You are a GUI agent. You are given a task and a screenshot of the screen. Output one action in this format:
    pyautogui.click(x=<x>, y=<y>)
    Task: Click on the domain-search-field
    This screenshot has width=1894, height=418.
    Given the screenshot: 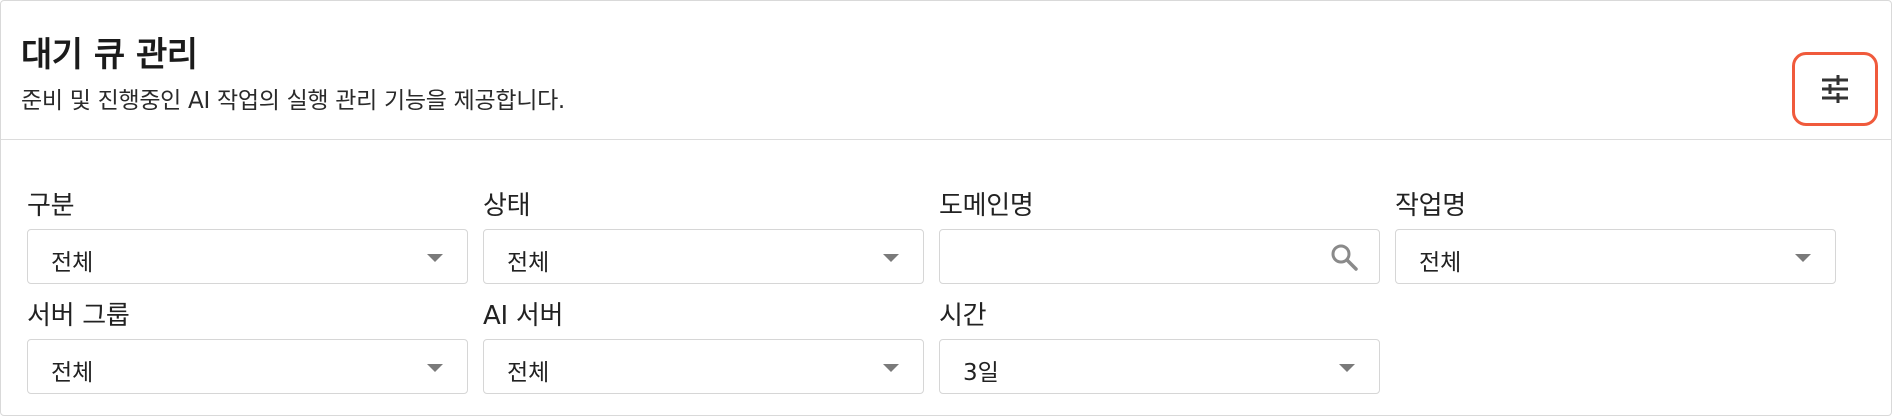 What is the action you would take?
    pyautogui.click(x=1159, y=256)
    